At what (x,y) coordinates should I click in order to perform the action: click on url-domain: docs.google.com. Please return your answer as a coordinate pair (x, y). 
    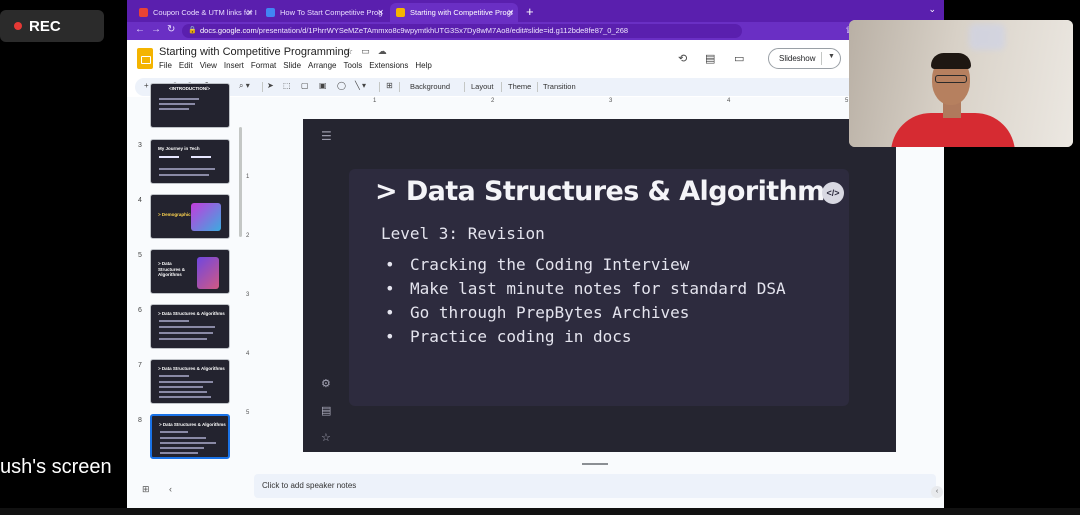
    Looking at the image, I should click on (228, 30).